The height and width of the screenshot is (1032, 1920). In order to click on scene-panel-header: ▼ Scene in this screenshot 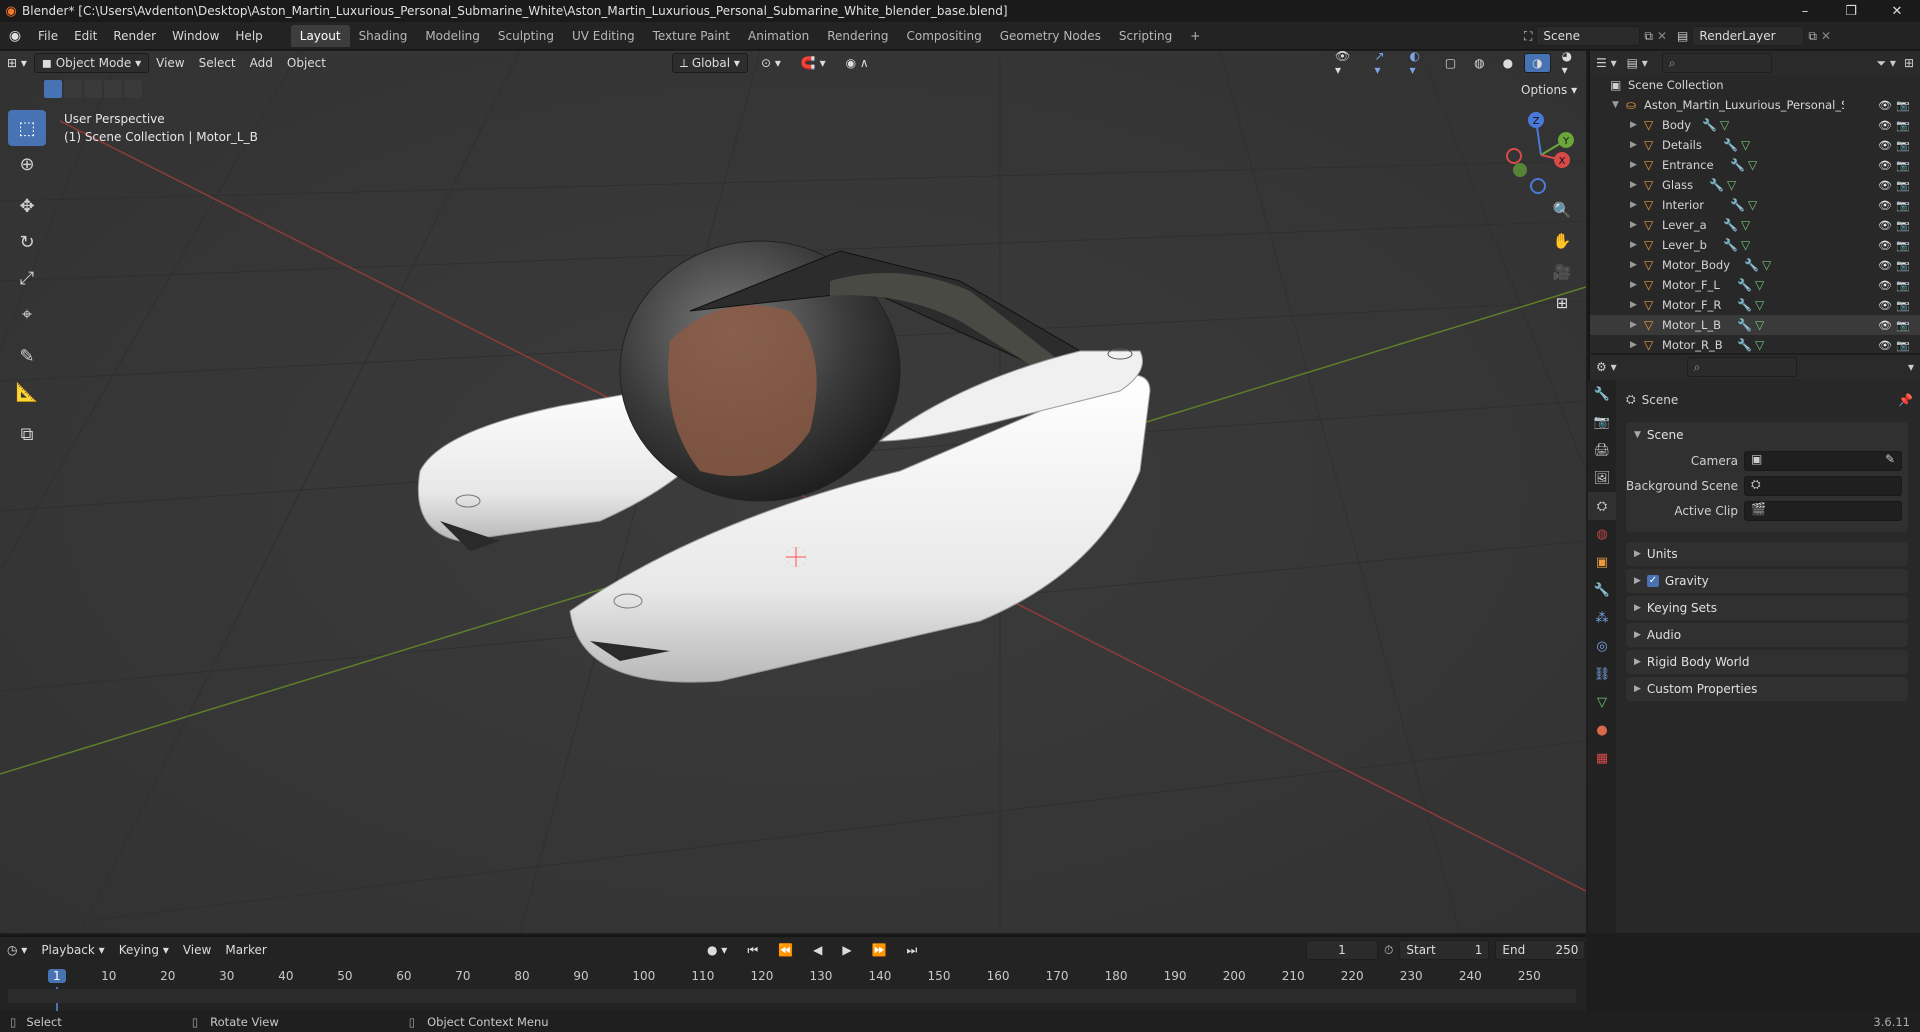, I will do `click(1767, 435)`.